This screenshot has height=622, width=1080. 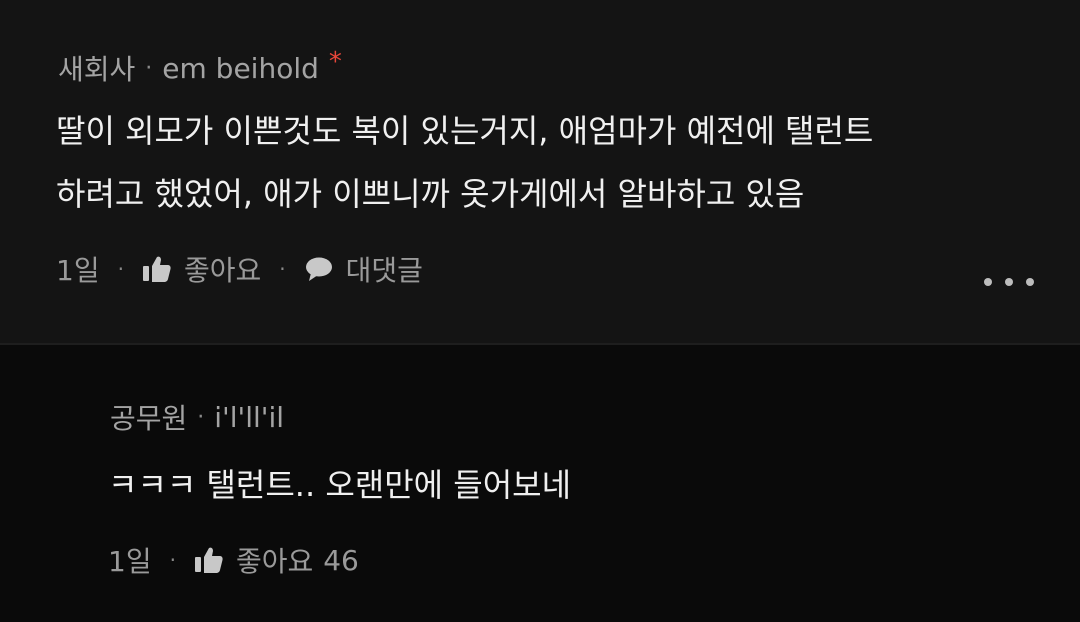 I want to click on speech-bubble-icon, so click(x=319, y=269).